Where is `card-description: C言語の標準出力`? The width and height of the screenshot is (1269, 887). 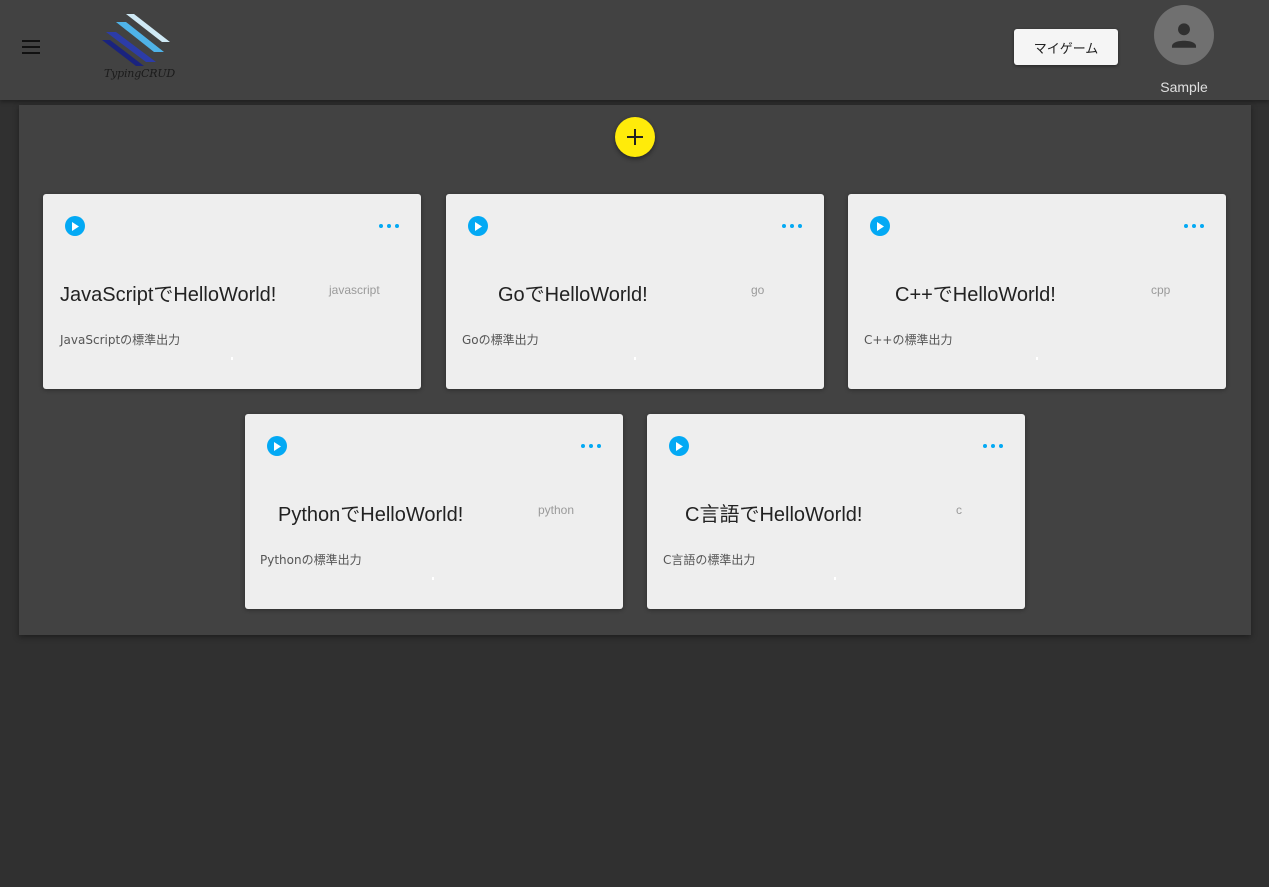 card-description: C言語の標準出力 is located at coordinates (709, 560).